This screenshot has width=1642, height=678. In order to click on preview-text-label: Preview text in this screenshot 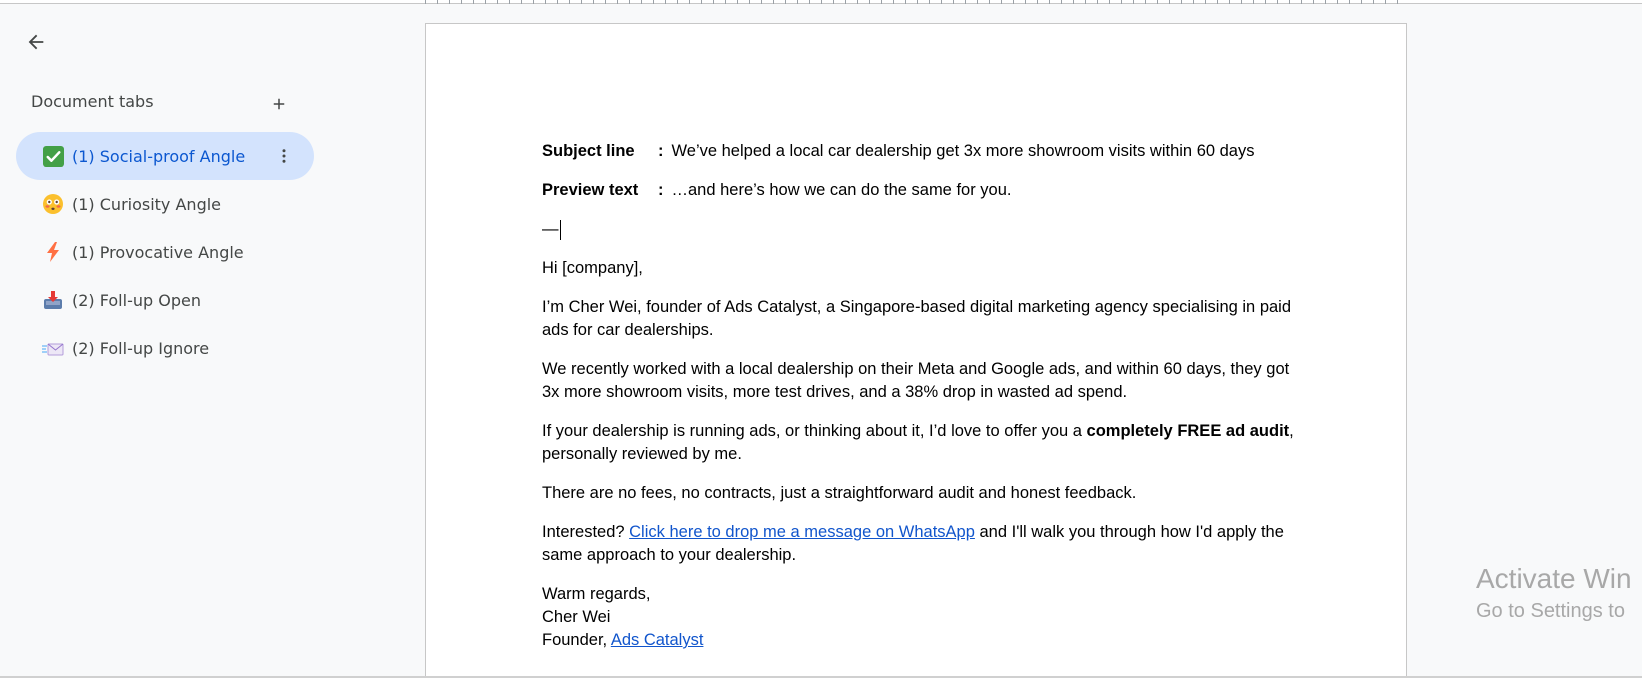, I will do `click(590, 190)`.